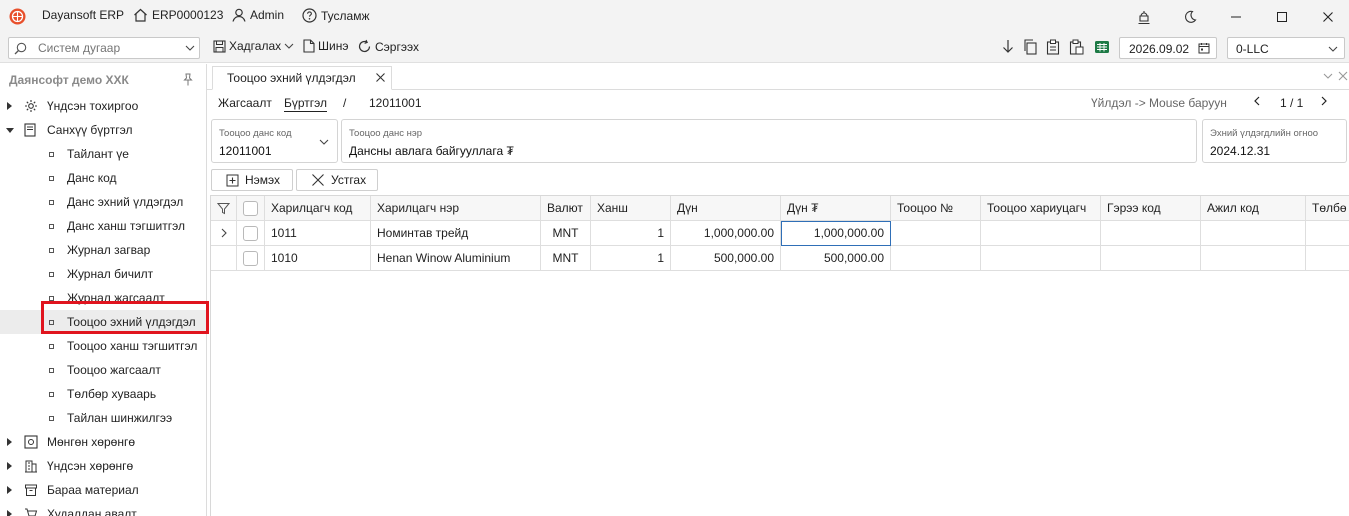  What do you see at coordinates (103, 509) in the screenshot?
I see `sidebar-item: Худалдан авалт` at bounding box center [103, 509].